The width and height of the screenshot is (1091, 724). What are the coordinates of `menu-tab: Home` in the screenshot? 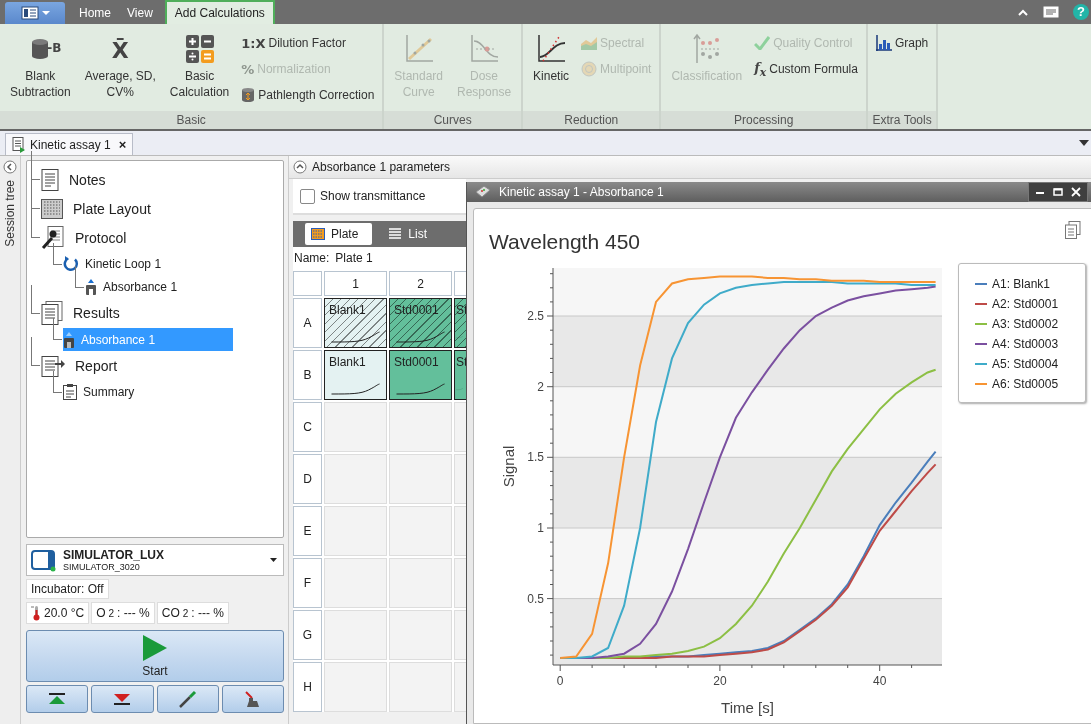 It's located at (95, 13).